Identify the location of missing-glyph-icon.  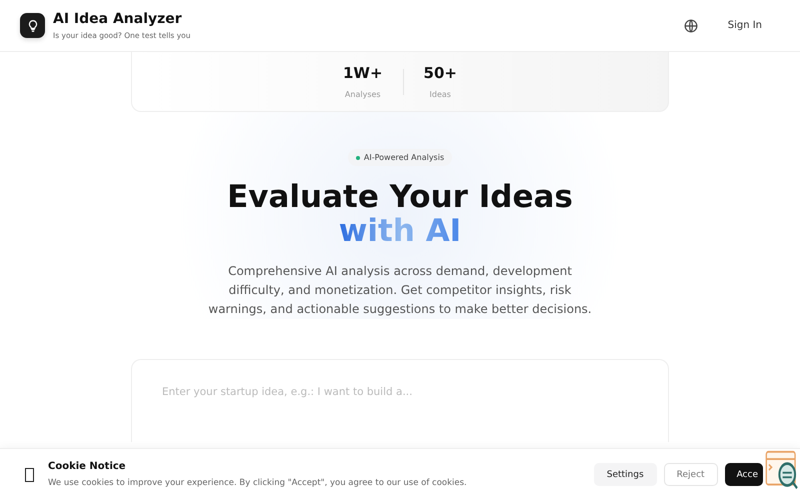
(29, 475).